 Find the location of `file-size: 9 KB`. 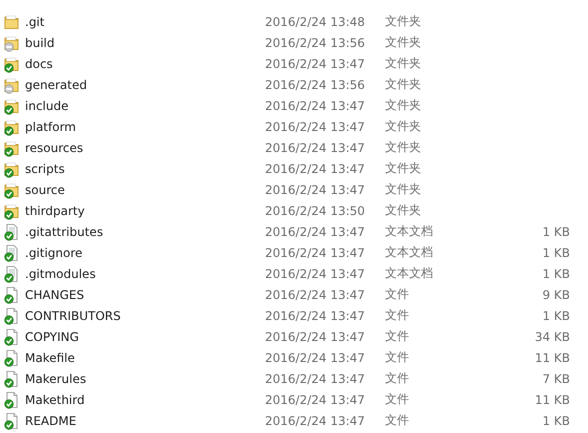

file-size: 9 KB is located at coordinates (556, 295).